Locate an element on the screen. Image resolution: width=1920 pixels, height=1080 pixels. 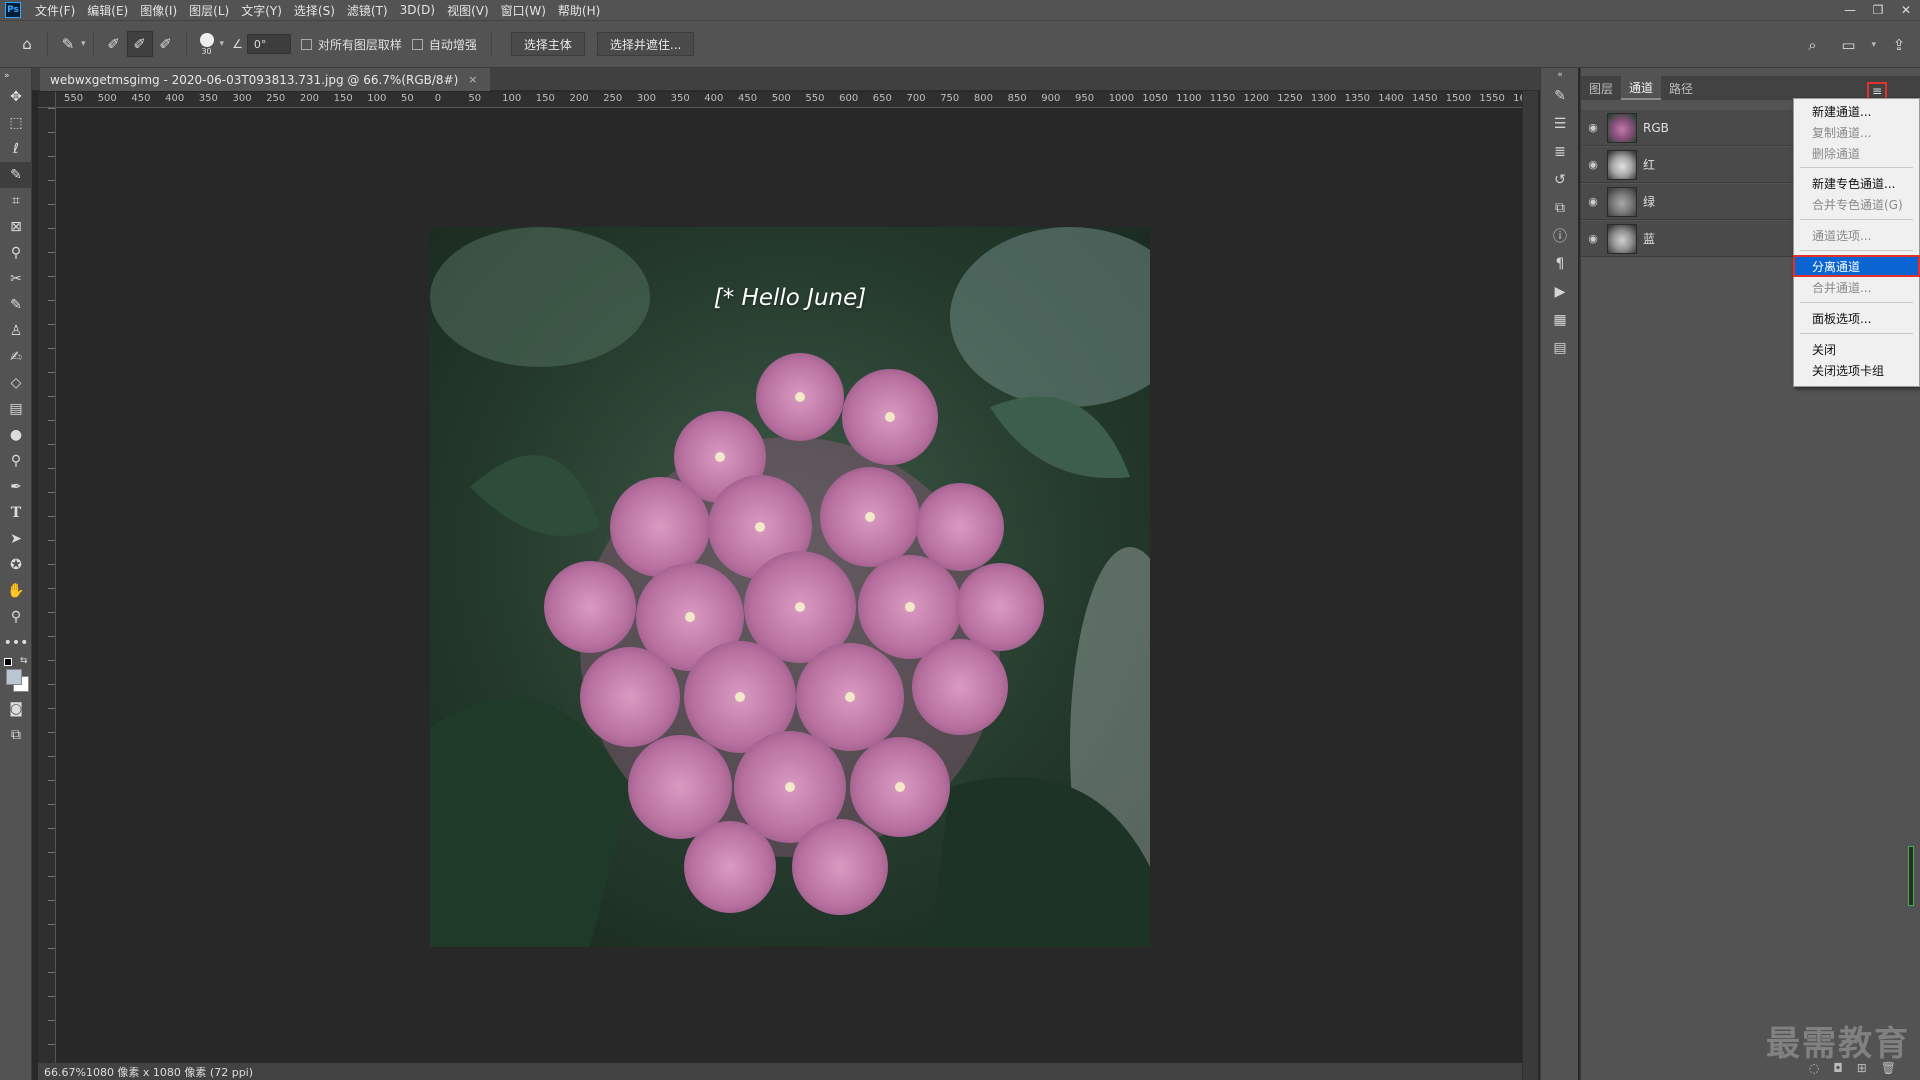
channel-row-rgb: ◉ RGB is located at coordinates (1690, 128).